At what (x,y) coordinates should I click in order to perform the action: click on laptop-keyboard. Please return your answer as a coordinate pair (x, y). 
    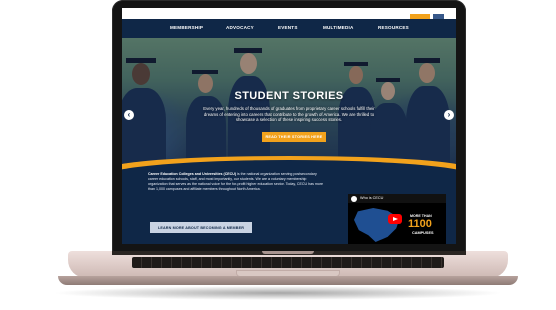
    Looking at the image, I should click on (288, 262).